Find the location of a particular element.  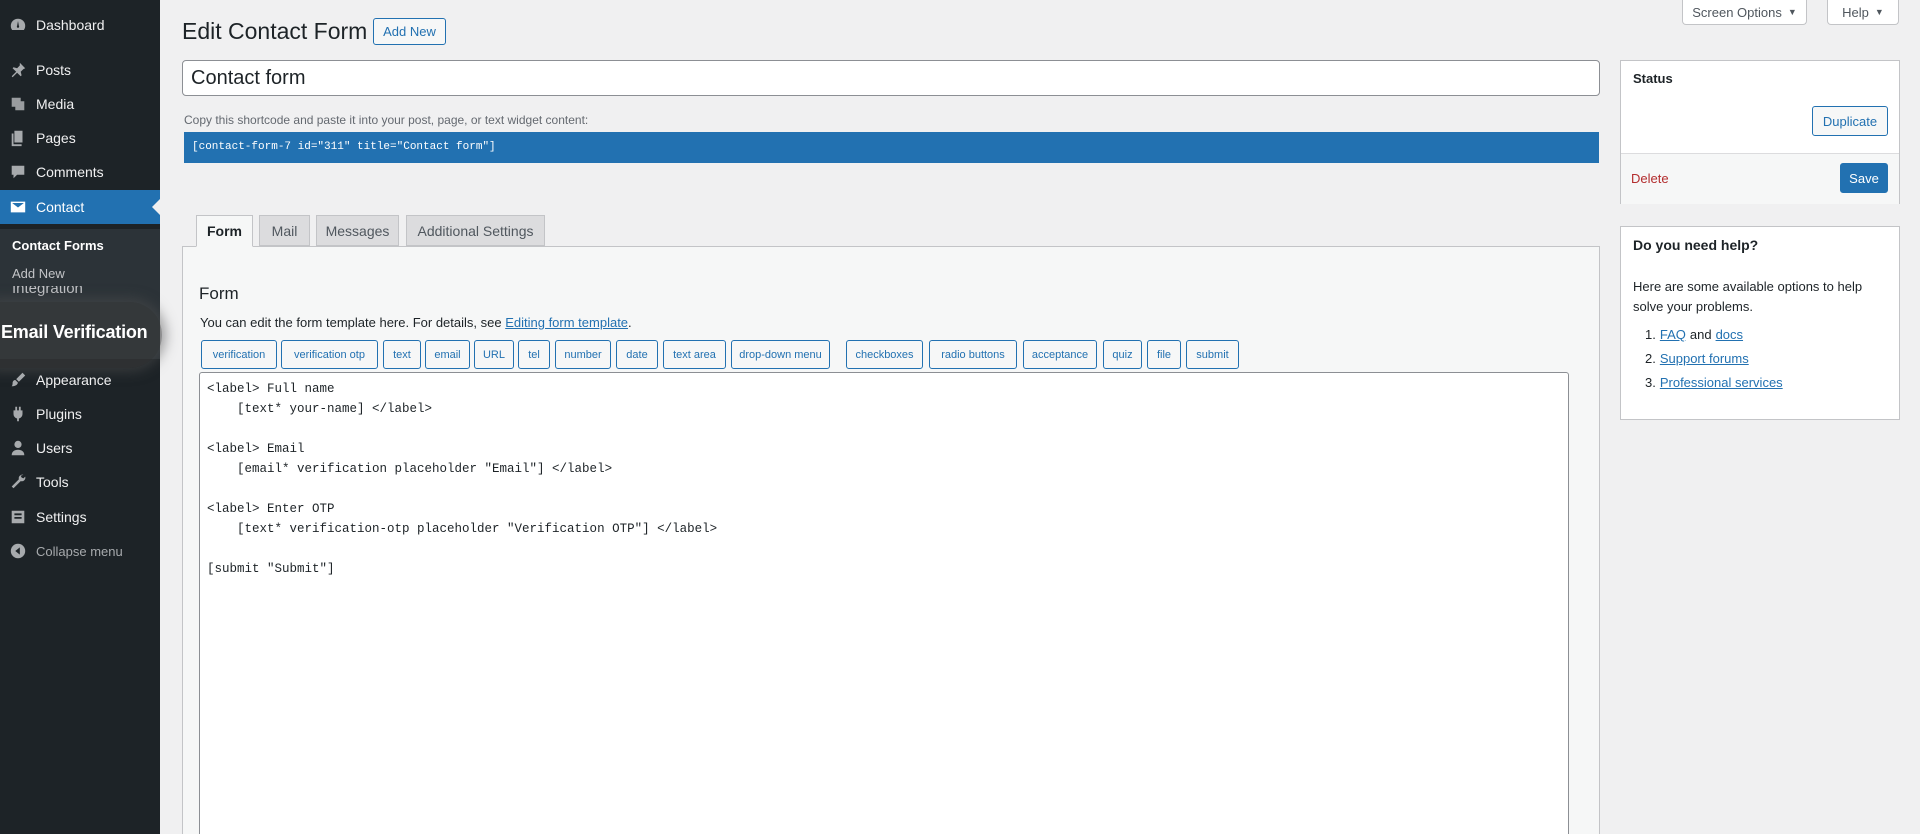

sidebar-item-media: Media is located at coordinates (80, 104).